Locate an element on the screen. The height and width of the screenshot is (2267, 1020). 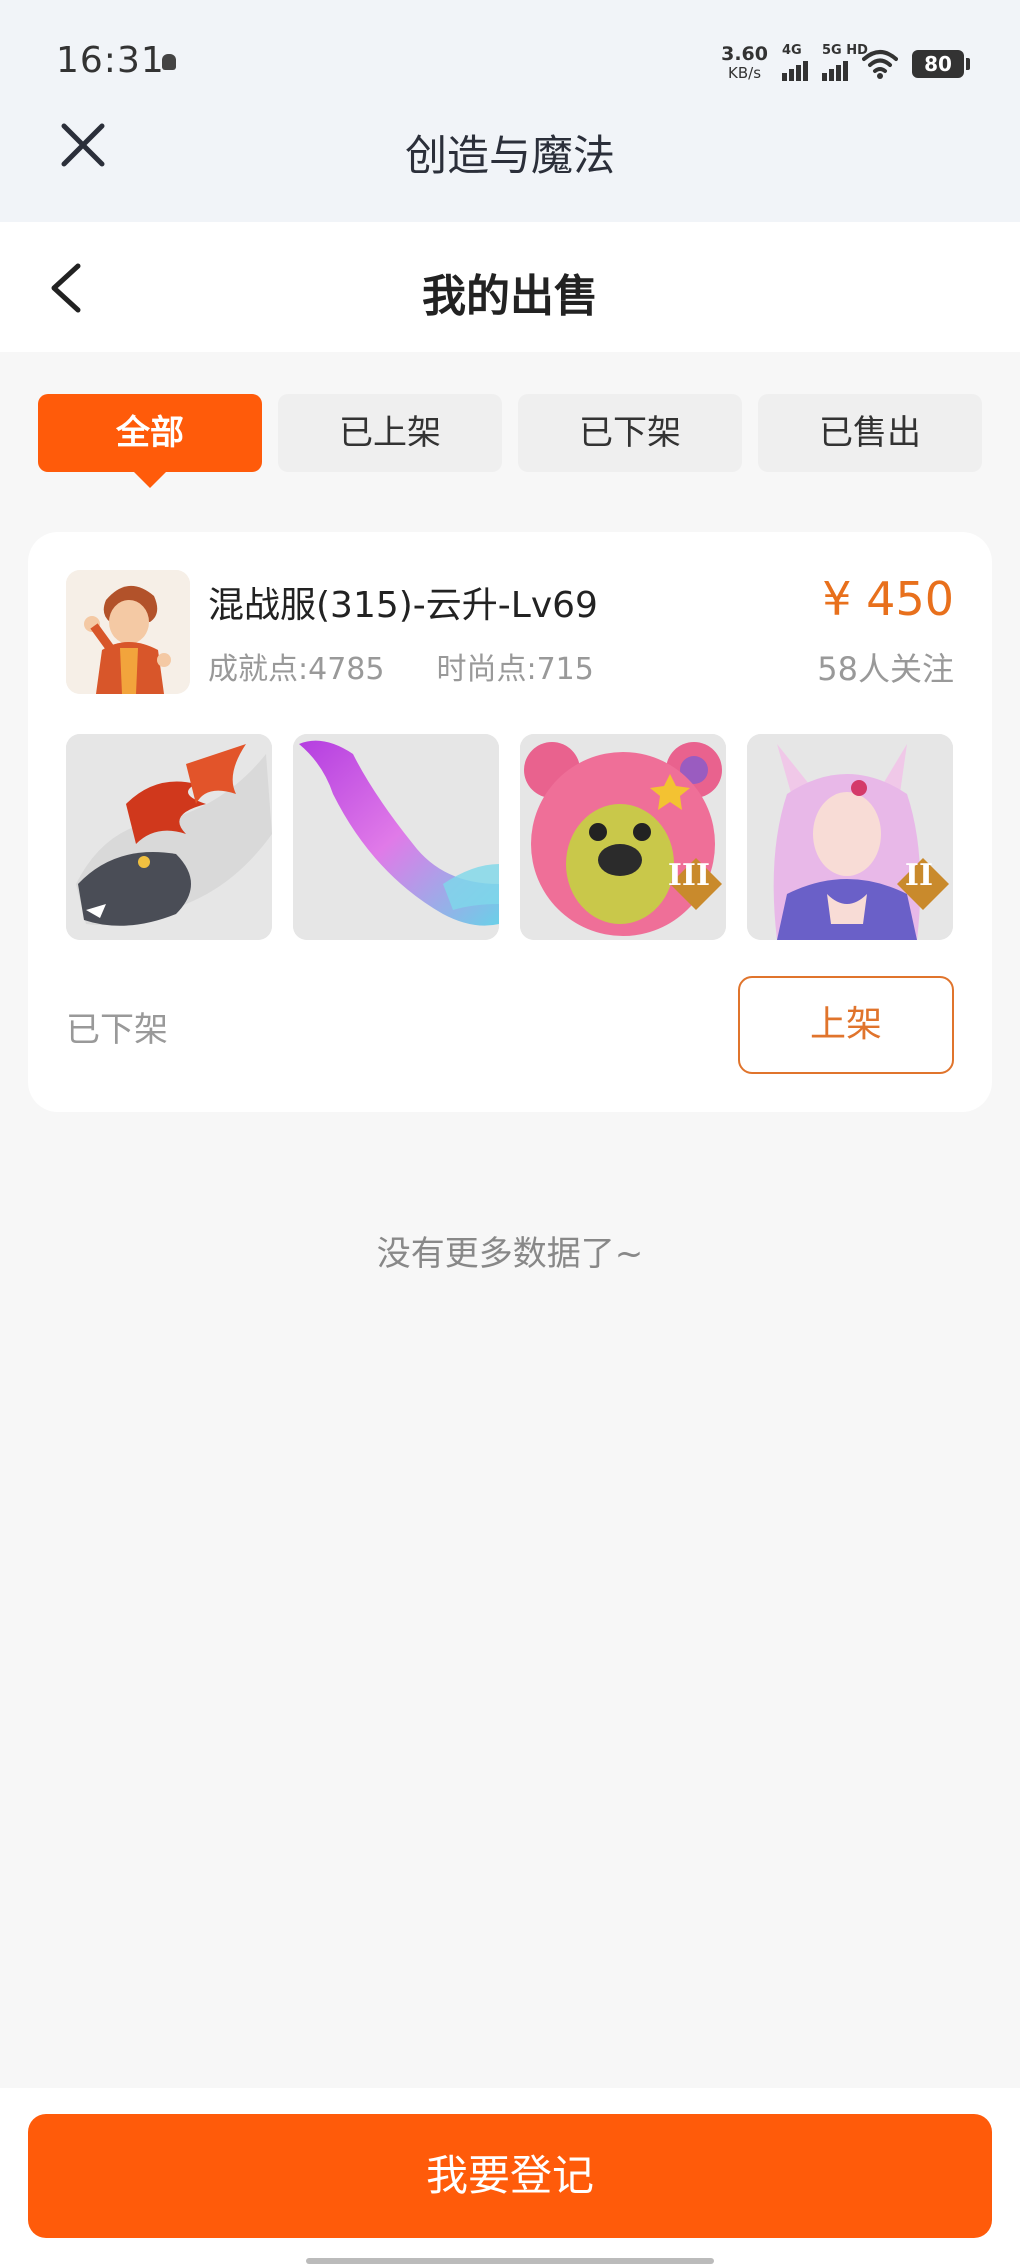
top-bar: 16:31 3.60 KB/s 4G 5G HD 80 创造与魔法 is located at coordinates (510, 111).